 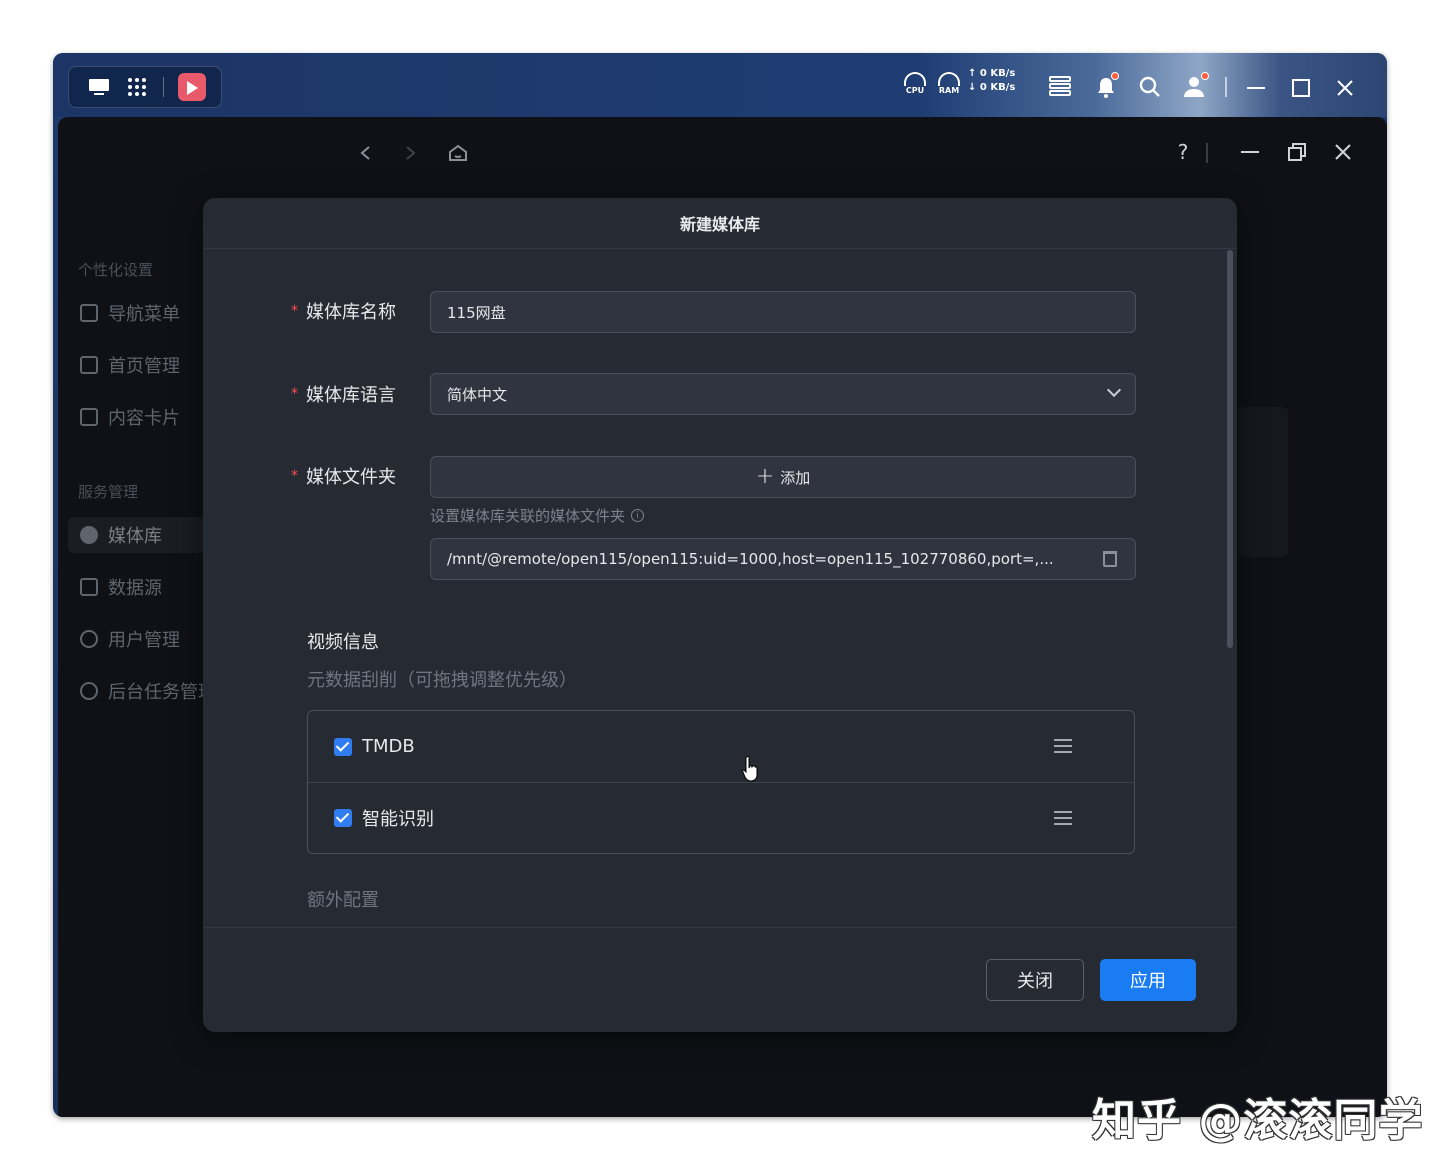 What do you see at coordinates (89, 639) in the screenshot?
I see `users-icon` at bounding box center [89, 639].